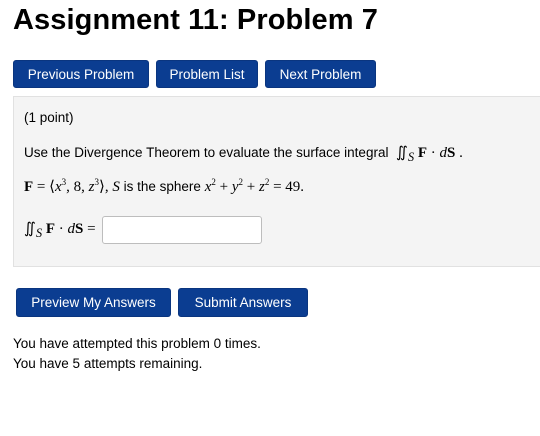 The image size is (540, 436). What do you see at coordinates (108, 363) in the screenshot?
I see `attempts-remaining-text: You have 5 attempts remaining.` at bounding box center [108, 363].